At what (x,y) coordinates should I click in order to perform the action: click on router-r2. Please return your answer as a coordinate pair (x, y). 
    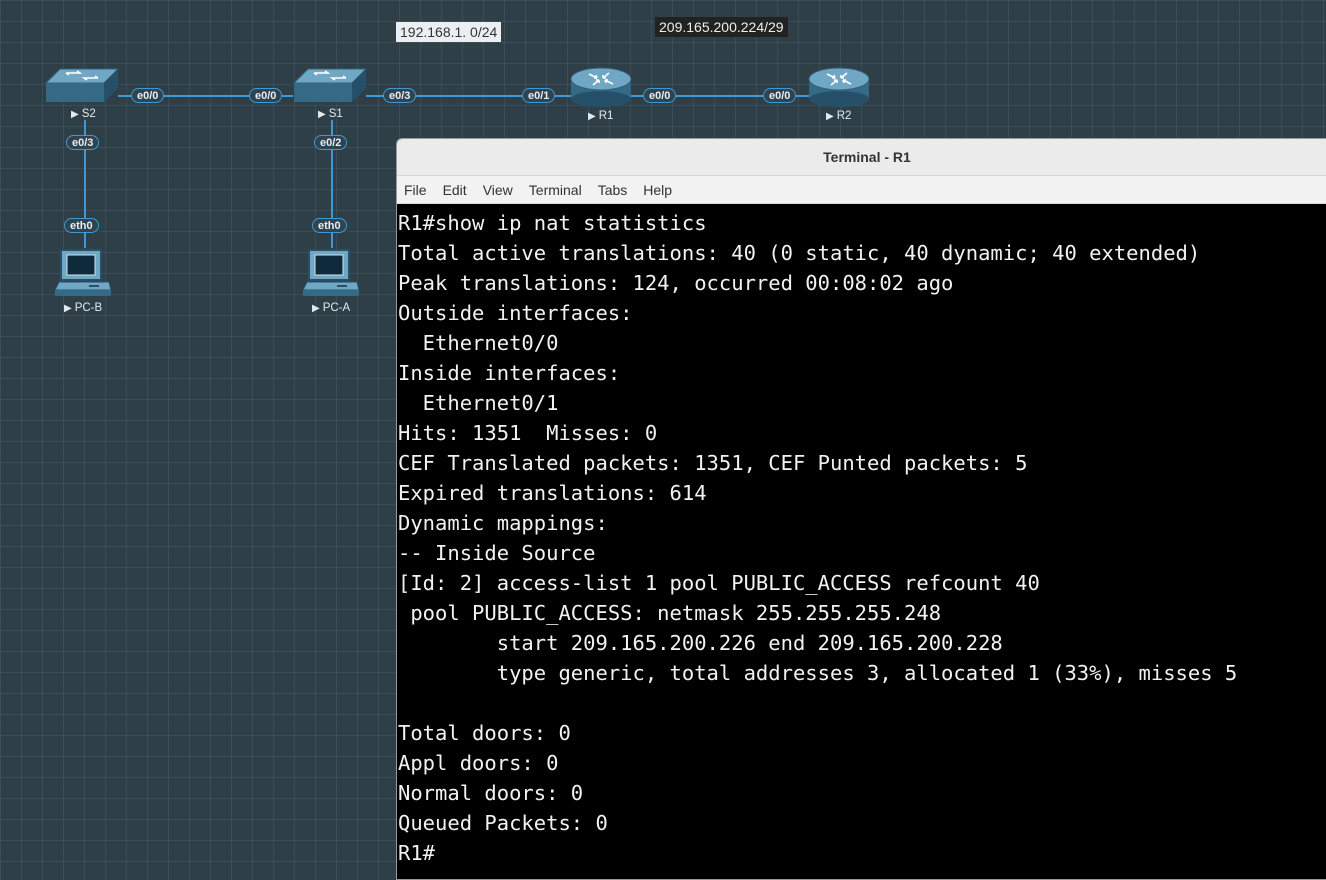
    Looking at the image, I should click on (839, 87).